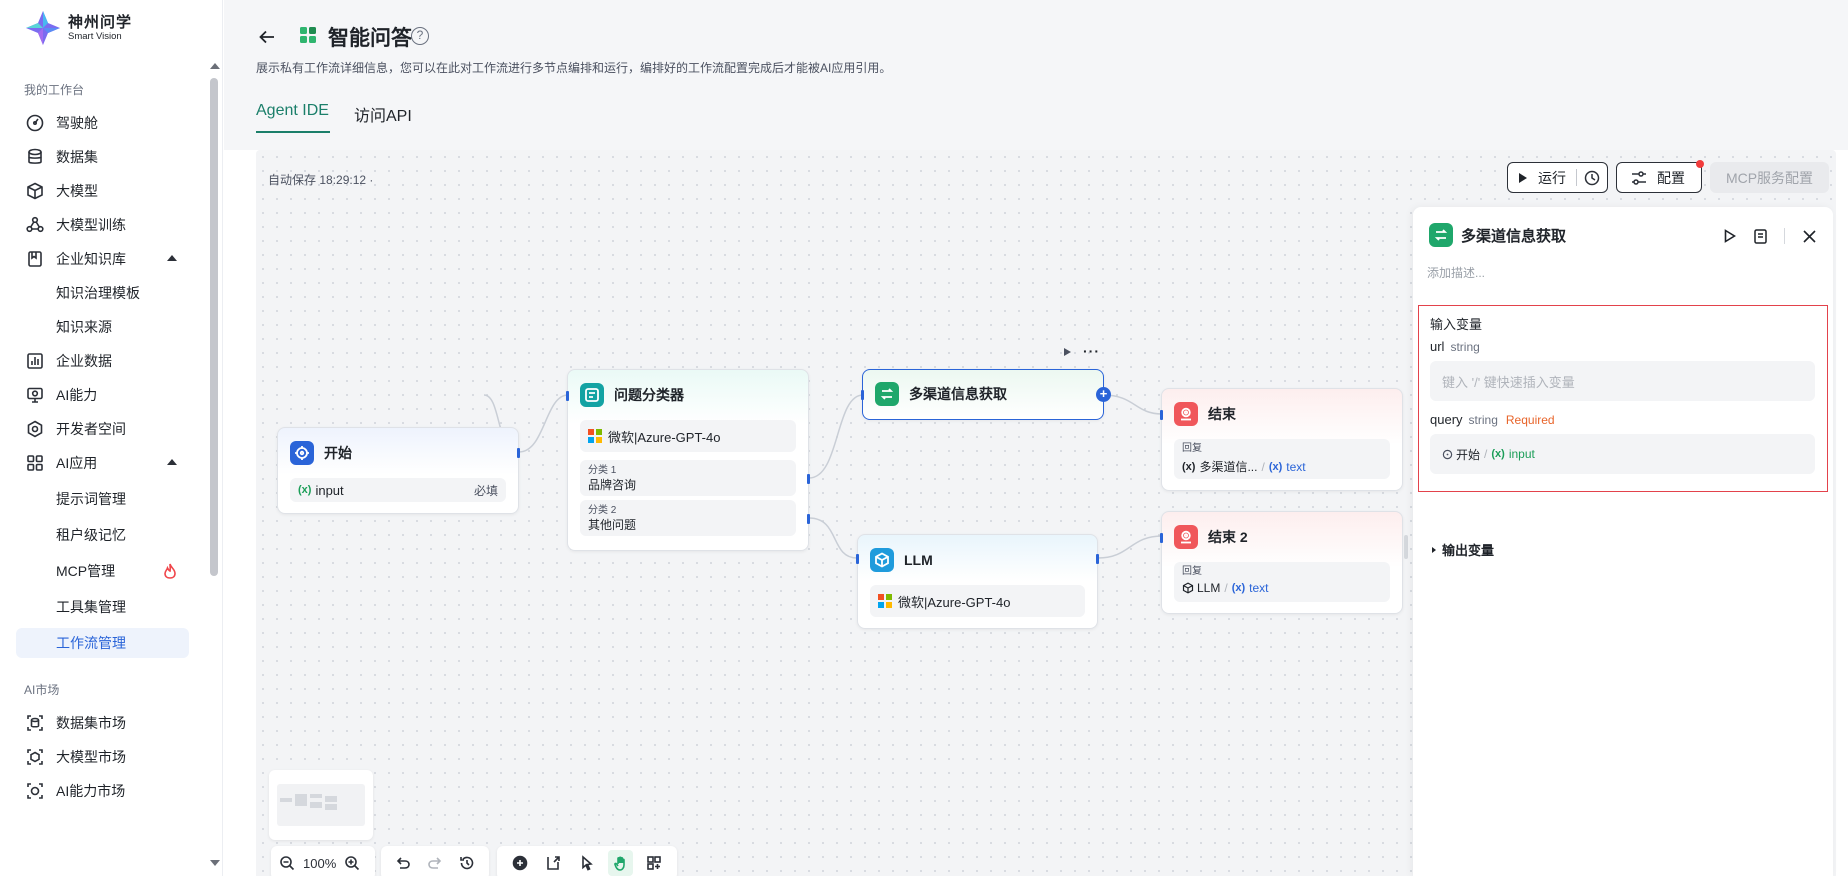 This screenshot has width=1848, height=876. What do you see at coordinates (91, 723) in the screenshot?
I see `sidebar-item-label: 数据集市场` at bounding box center [91, 723].